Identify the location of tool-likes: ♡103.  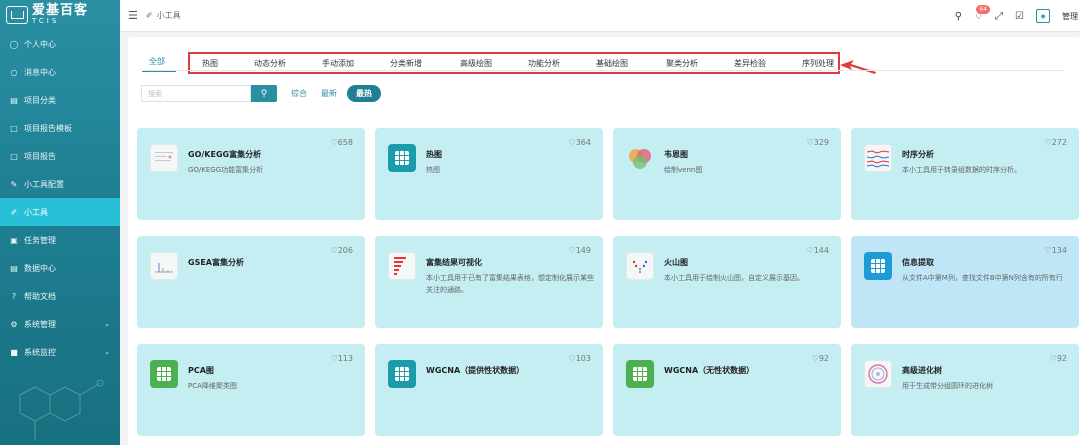
(580, 358).